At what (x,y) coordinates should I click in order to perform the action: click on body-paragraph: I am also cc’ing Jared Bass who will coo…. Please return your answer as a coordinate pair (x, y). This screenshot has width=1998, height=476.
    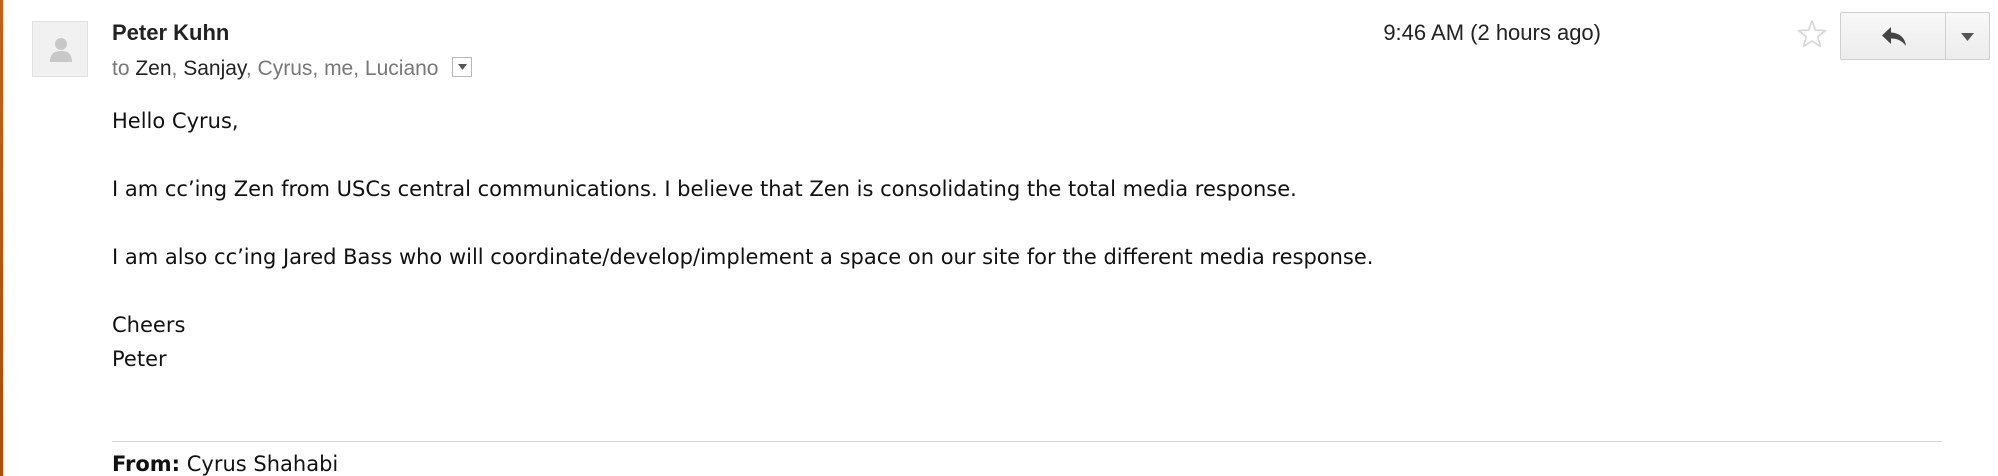
    Looking at the image, I should click on (743, 257).